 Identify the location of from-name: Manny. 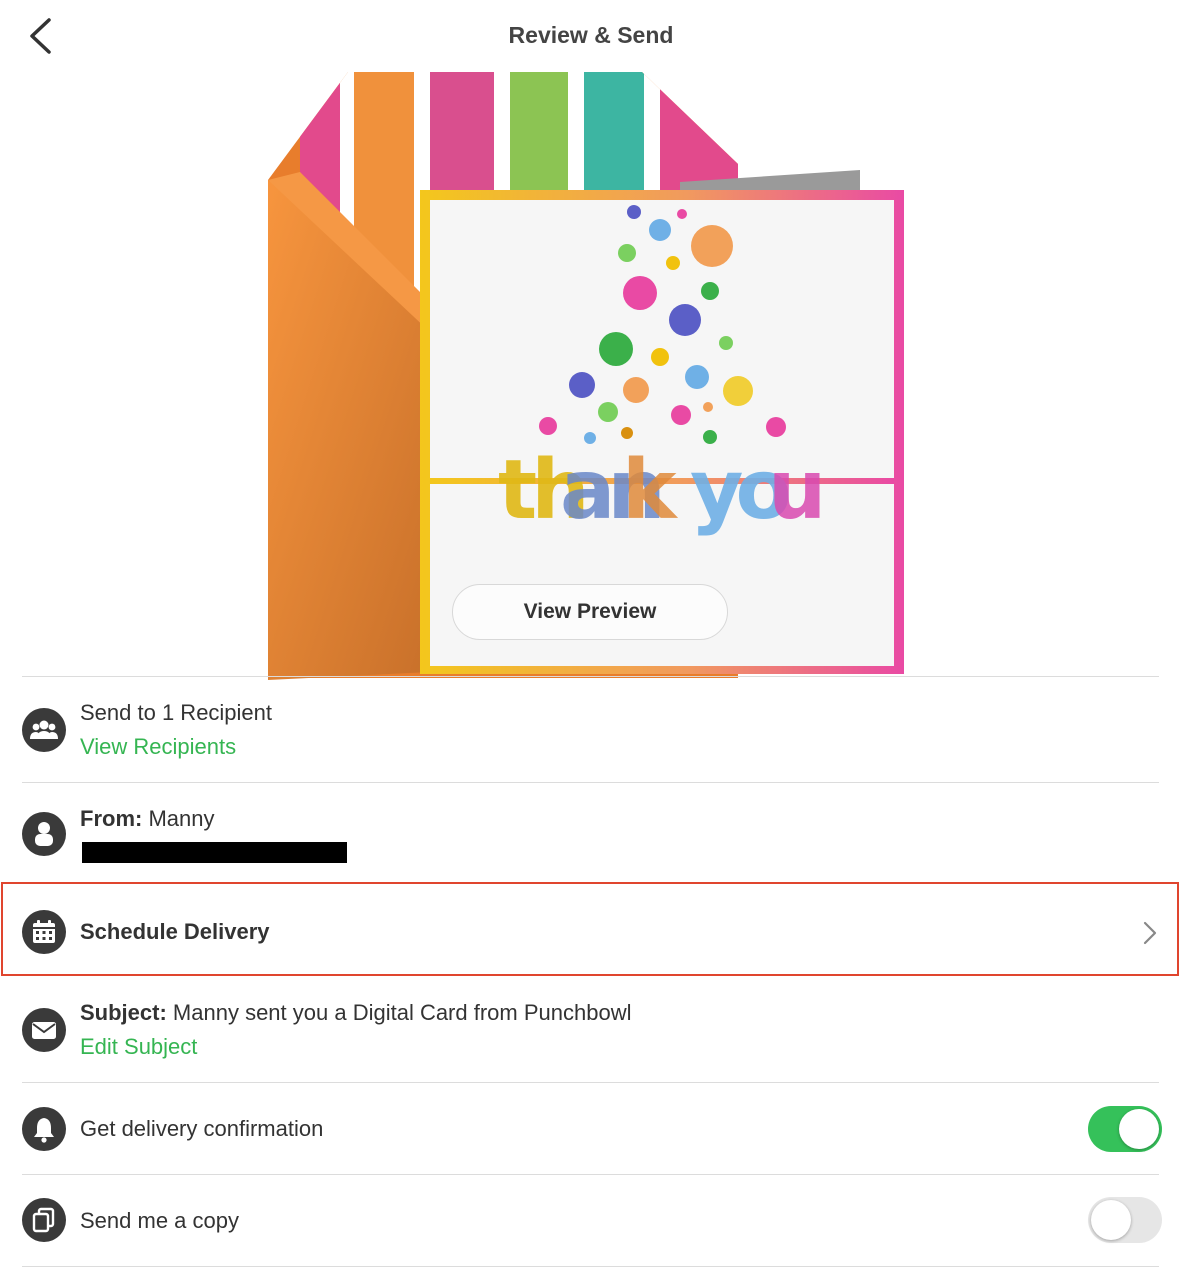
(181, 818).